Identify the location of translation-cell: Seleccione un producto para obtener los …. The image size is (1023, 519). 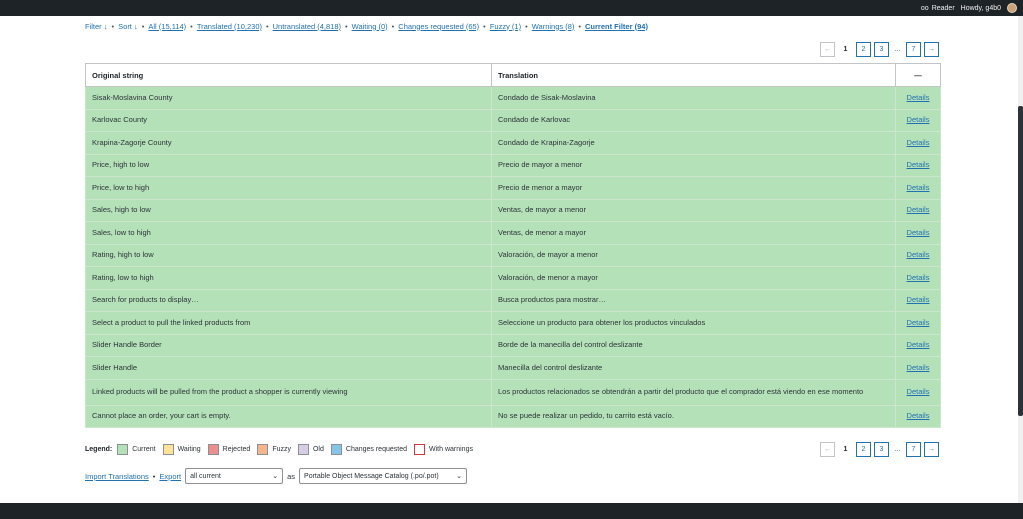
(693, 323).